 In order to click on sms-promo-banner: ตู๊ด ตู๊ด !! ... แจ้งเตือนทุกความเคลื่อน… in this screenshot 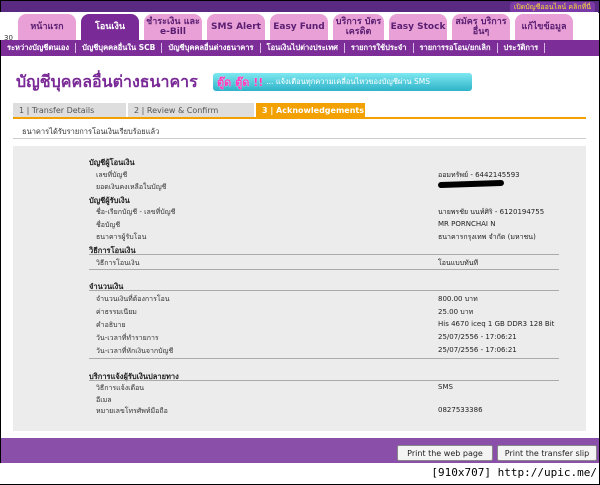, I will do `click(342, 82)`.